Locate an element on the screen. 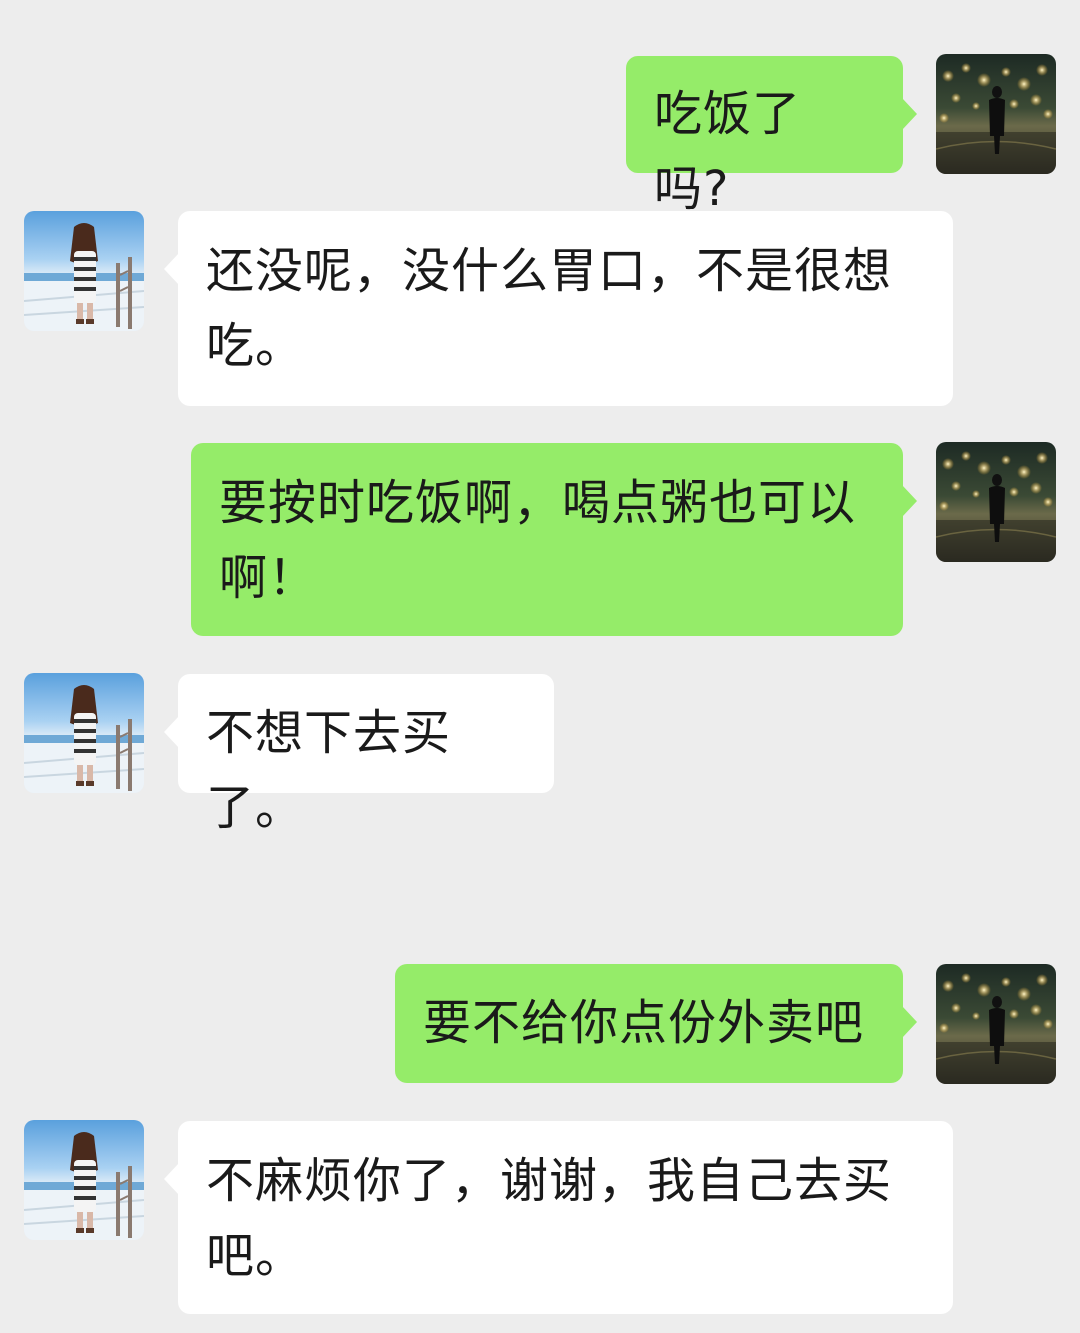  sent-message-bubble: 要按时吃饭啊，喝点粥也可以啊！ is located at coordinates (554, 539).